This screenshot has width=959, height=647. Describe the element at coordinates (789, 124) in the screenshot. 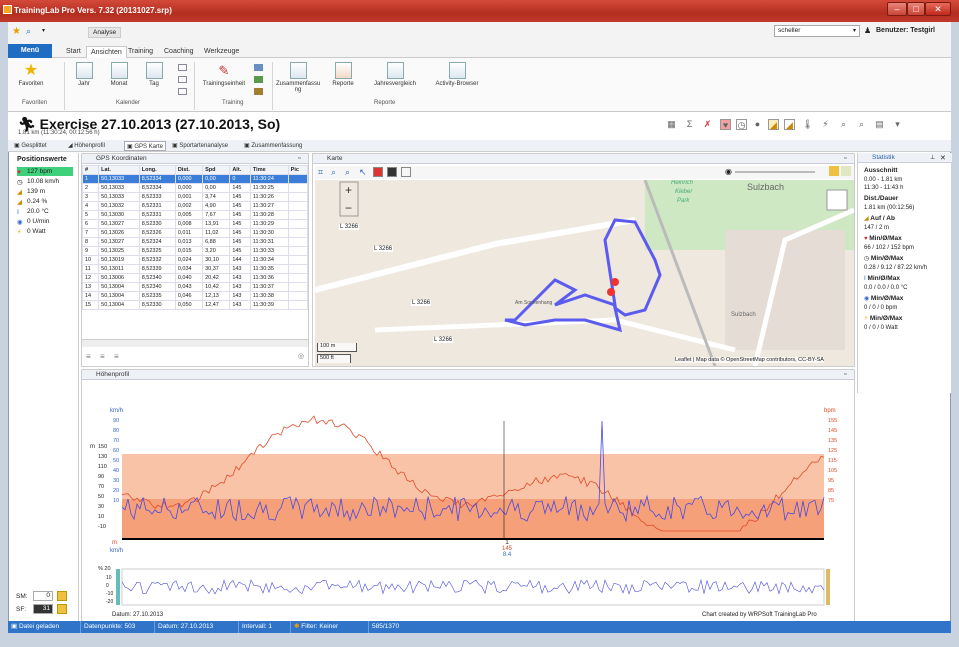

I see `grade-icon: ◢` at that location.